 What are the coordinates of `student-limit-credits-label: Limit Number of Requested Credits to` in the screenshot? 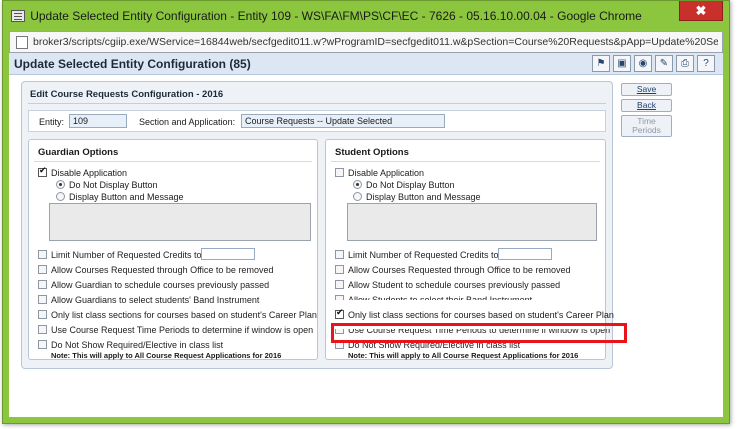 It's located at (423, 254).